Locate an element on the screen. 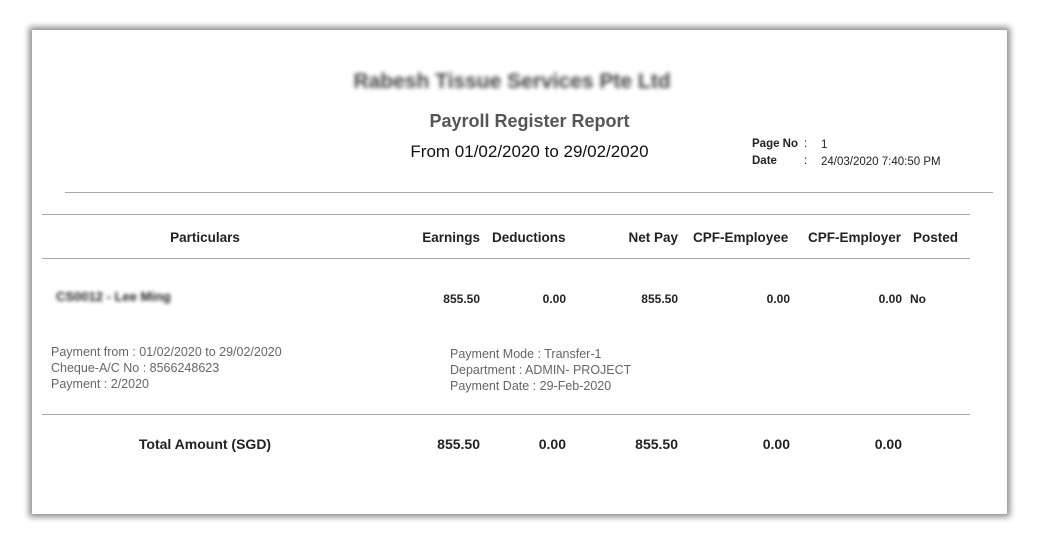 This screenshot has height=546, width=1039. report-period: From 01/02/2020 to 29/02/2020 is located at coordinates (529, 151).